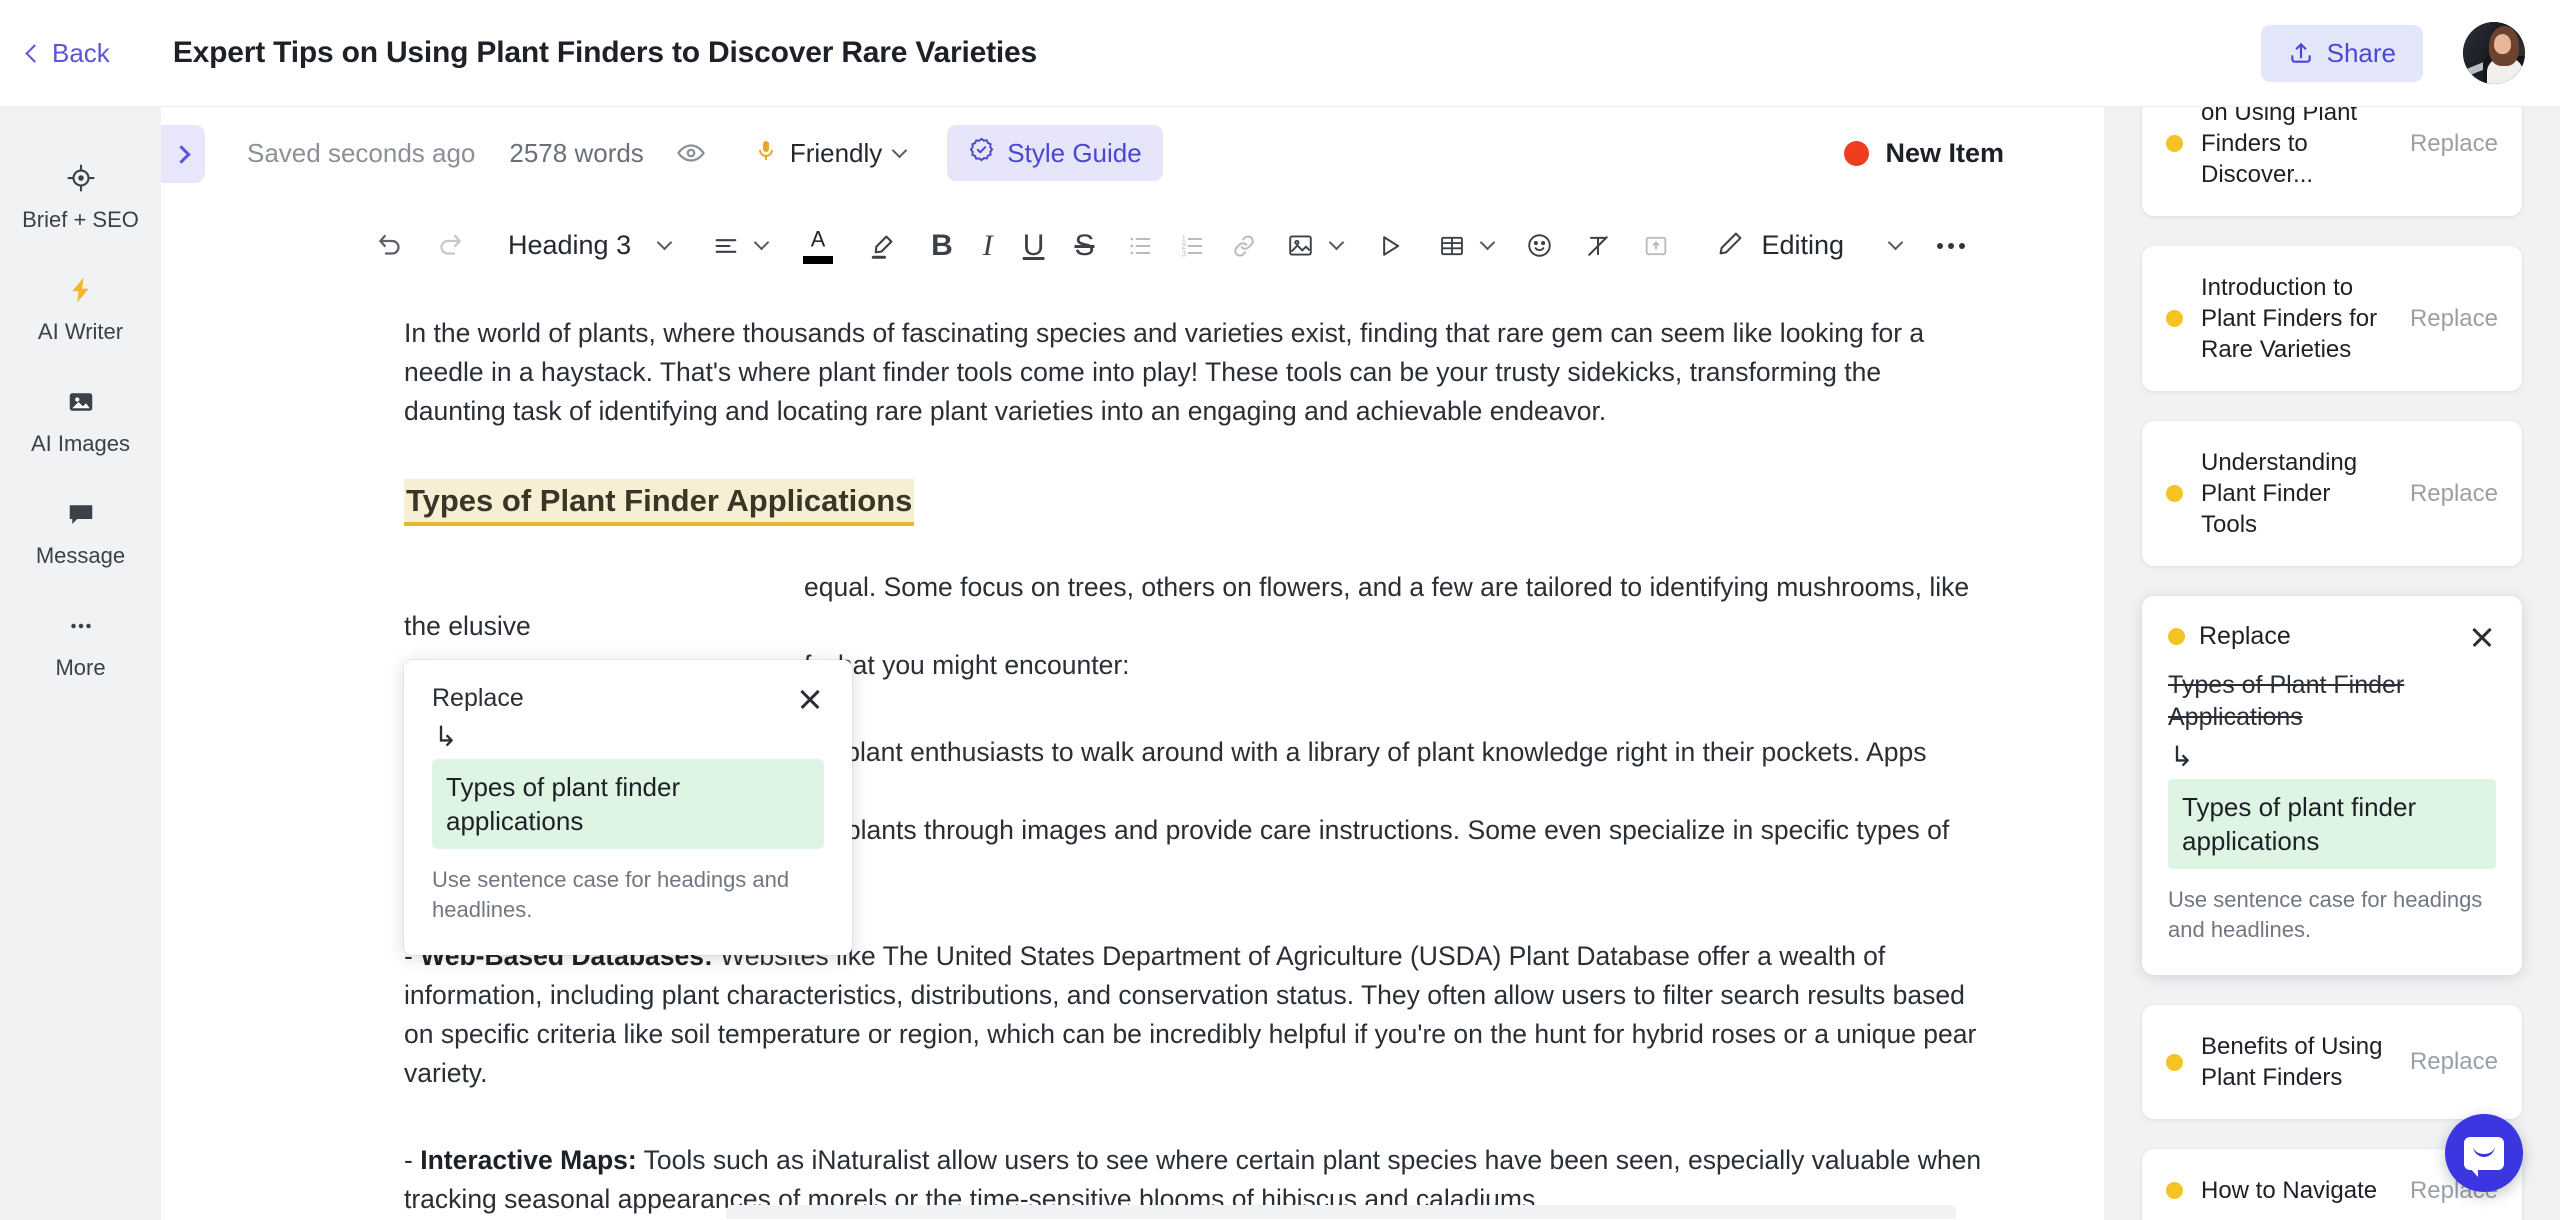  I want to click on format-toolbar: Heading 3 A B I U S 1 2 3 Editing, so click(1132, 245).